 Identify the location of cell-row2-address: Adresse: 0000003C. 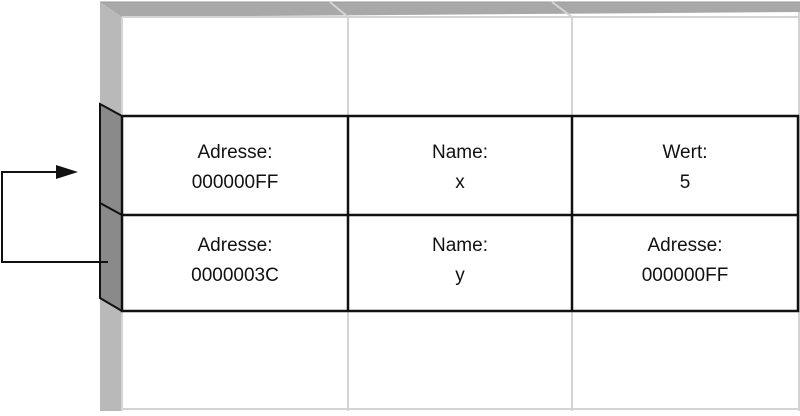
(235, 261).